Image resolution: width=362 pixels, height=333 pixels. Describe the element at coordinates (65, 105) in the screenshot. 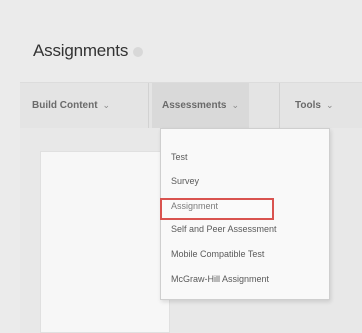

I see `build-content-label: Build Content` at that location.